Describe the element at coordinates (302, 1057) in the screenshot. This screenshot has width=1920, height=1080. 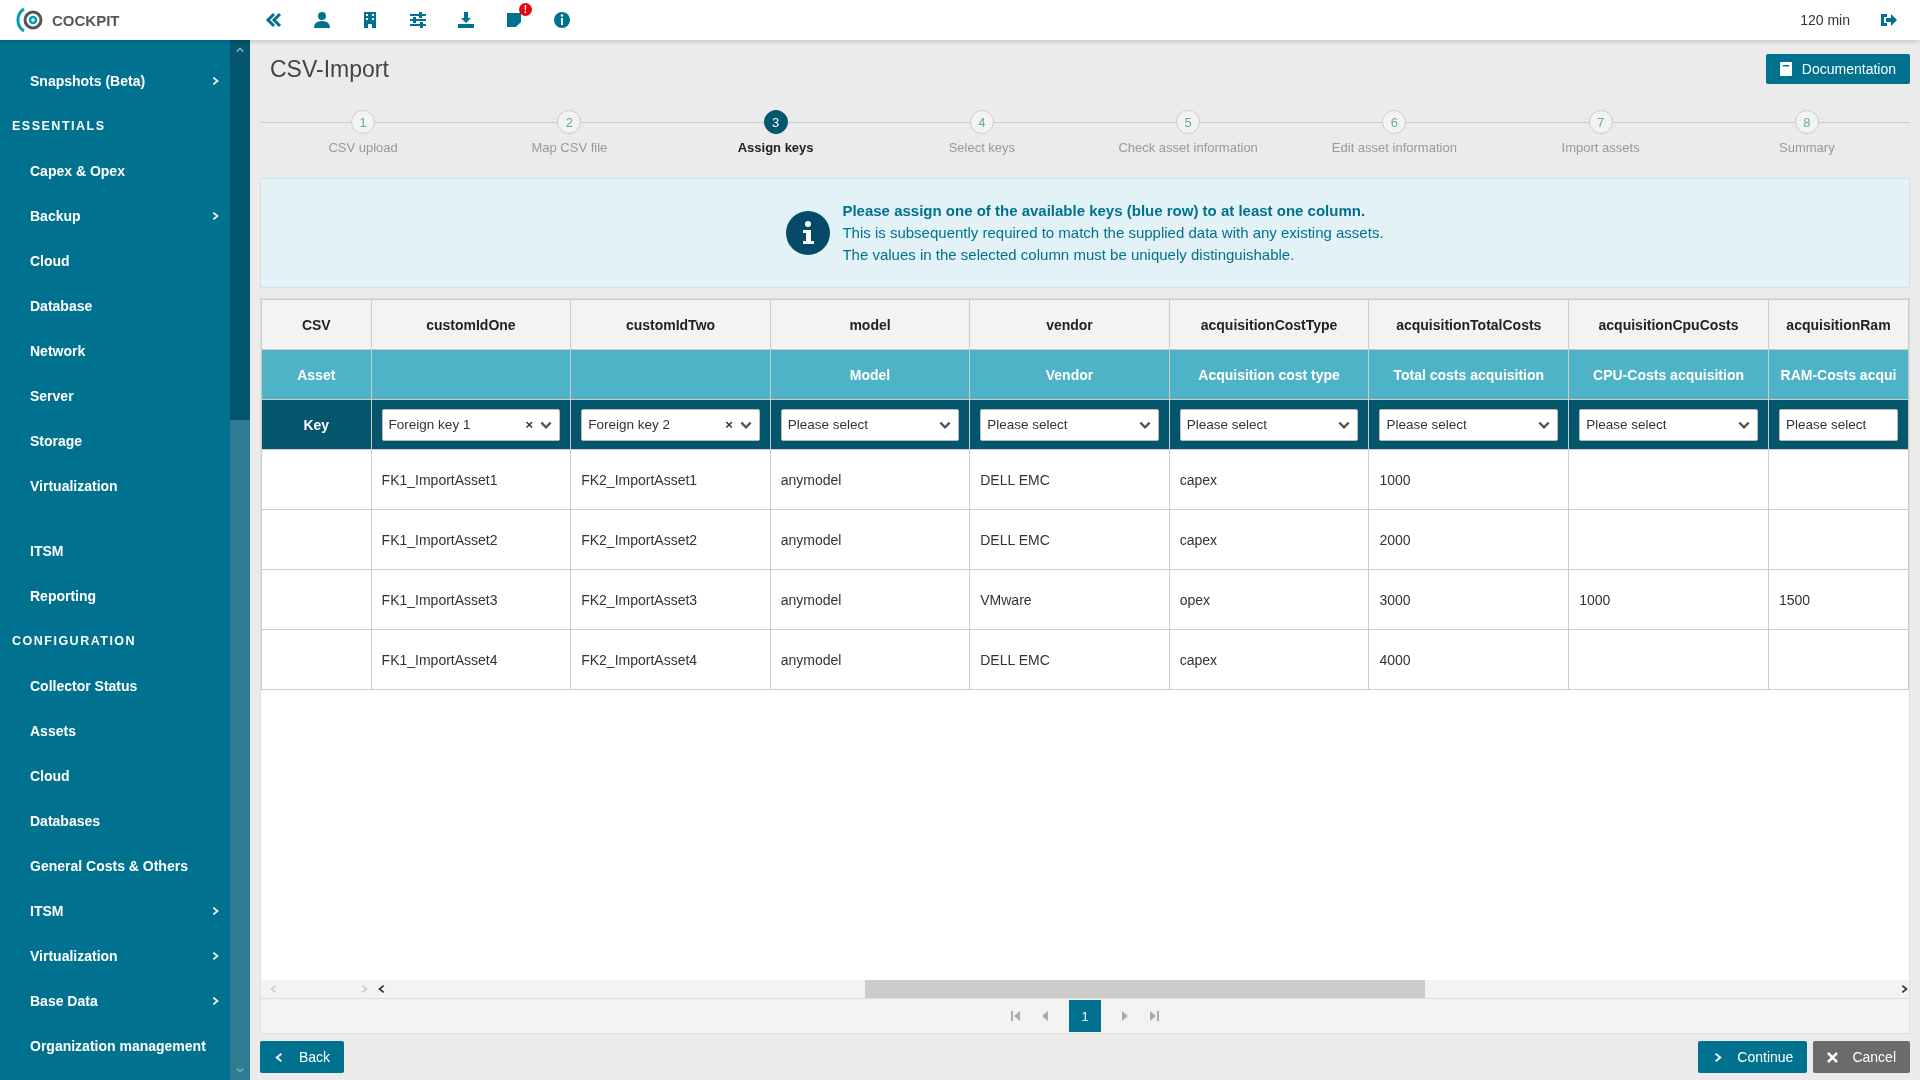
I see `back-button: Back` at that location.